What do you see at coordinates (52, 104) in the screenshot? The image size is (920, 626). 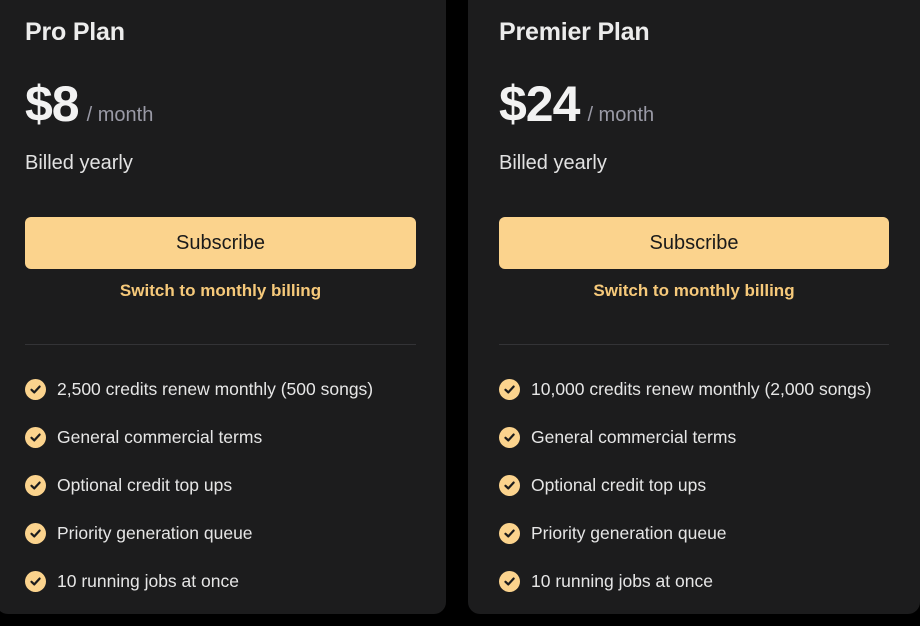 I see `plan-price: $8` at bounding box center [52, 104].